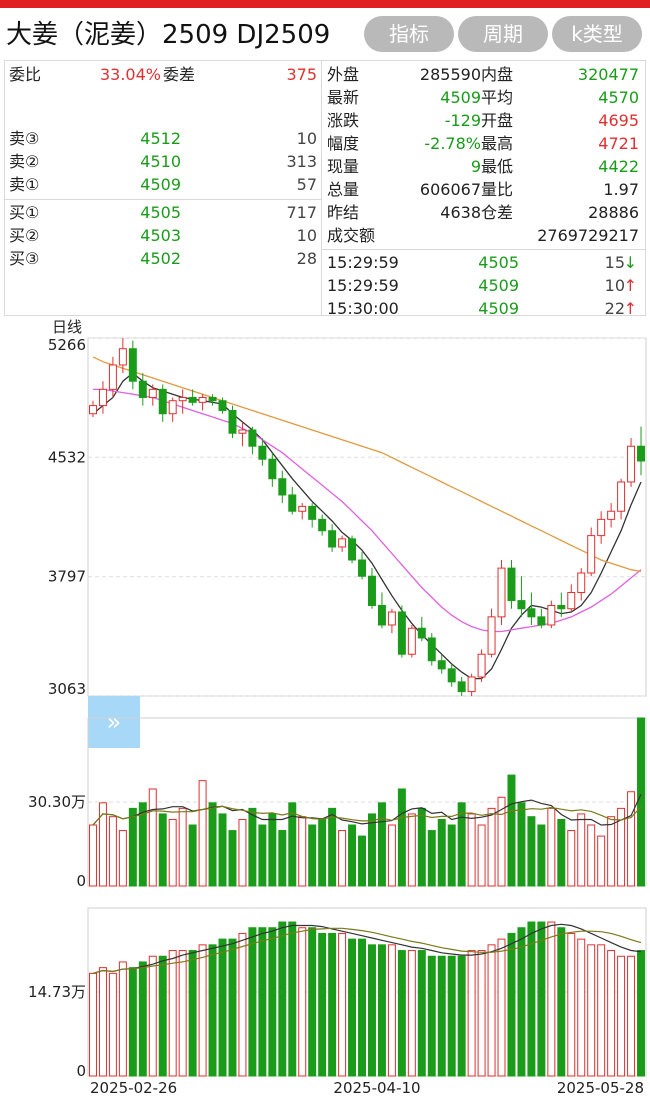 This screenshot has width=650, height=1103. I want to click on book-divider, so click(163, 199).